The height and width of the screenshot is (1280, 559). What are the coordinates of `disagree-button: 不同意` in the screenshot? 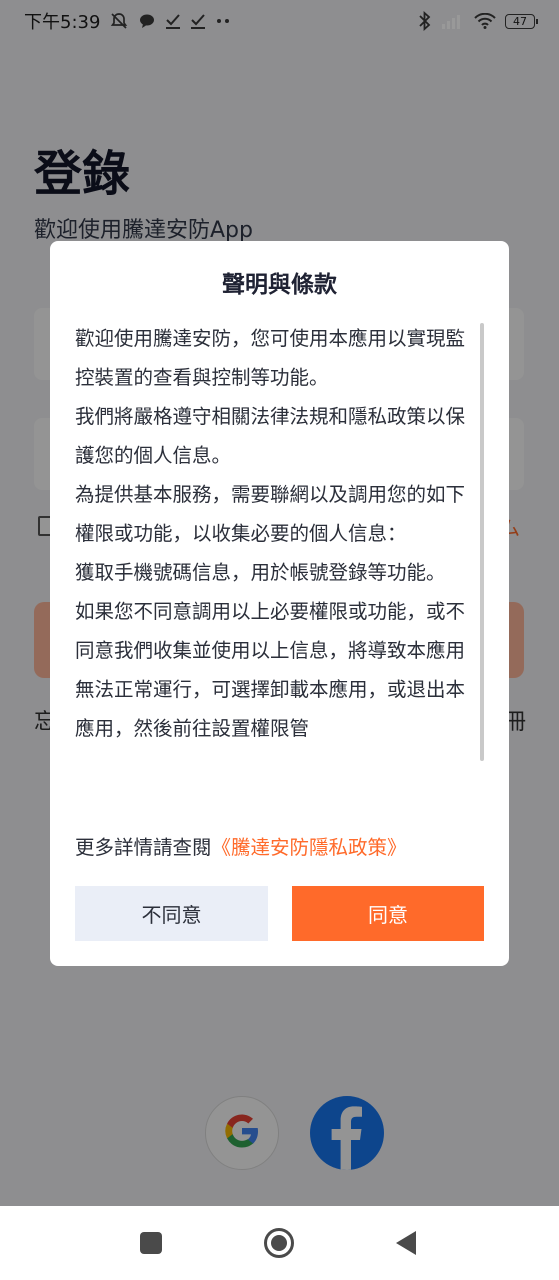 It's located at (171, 913).